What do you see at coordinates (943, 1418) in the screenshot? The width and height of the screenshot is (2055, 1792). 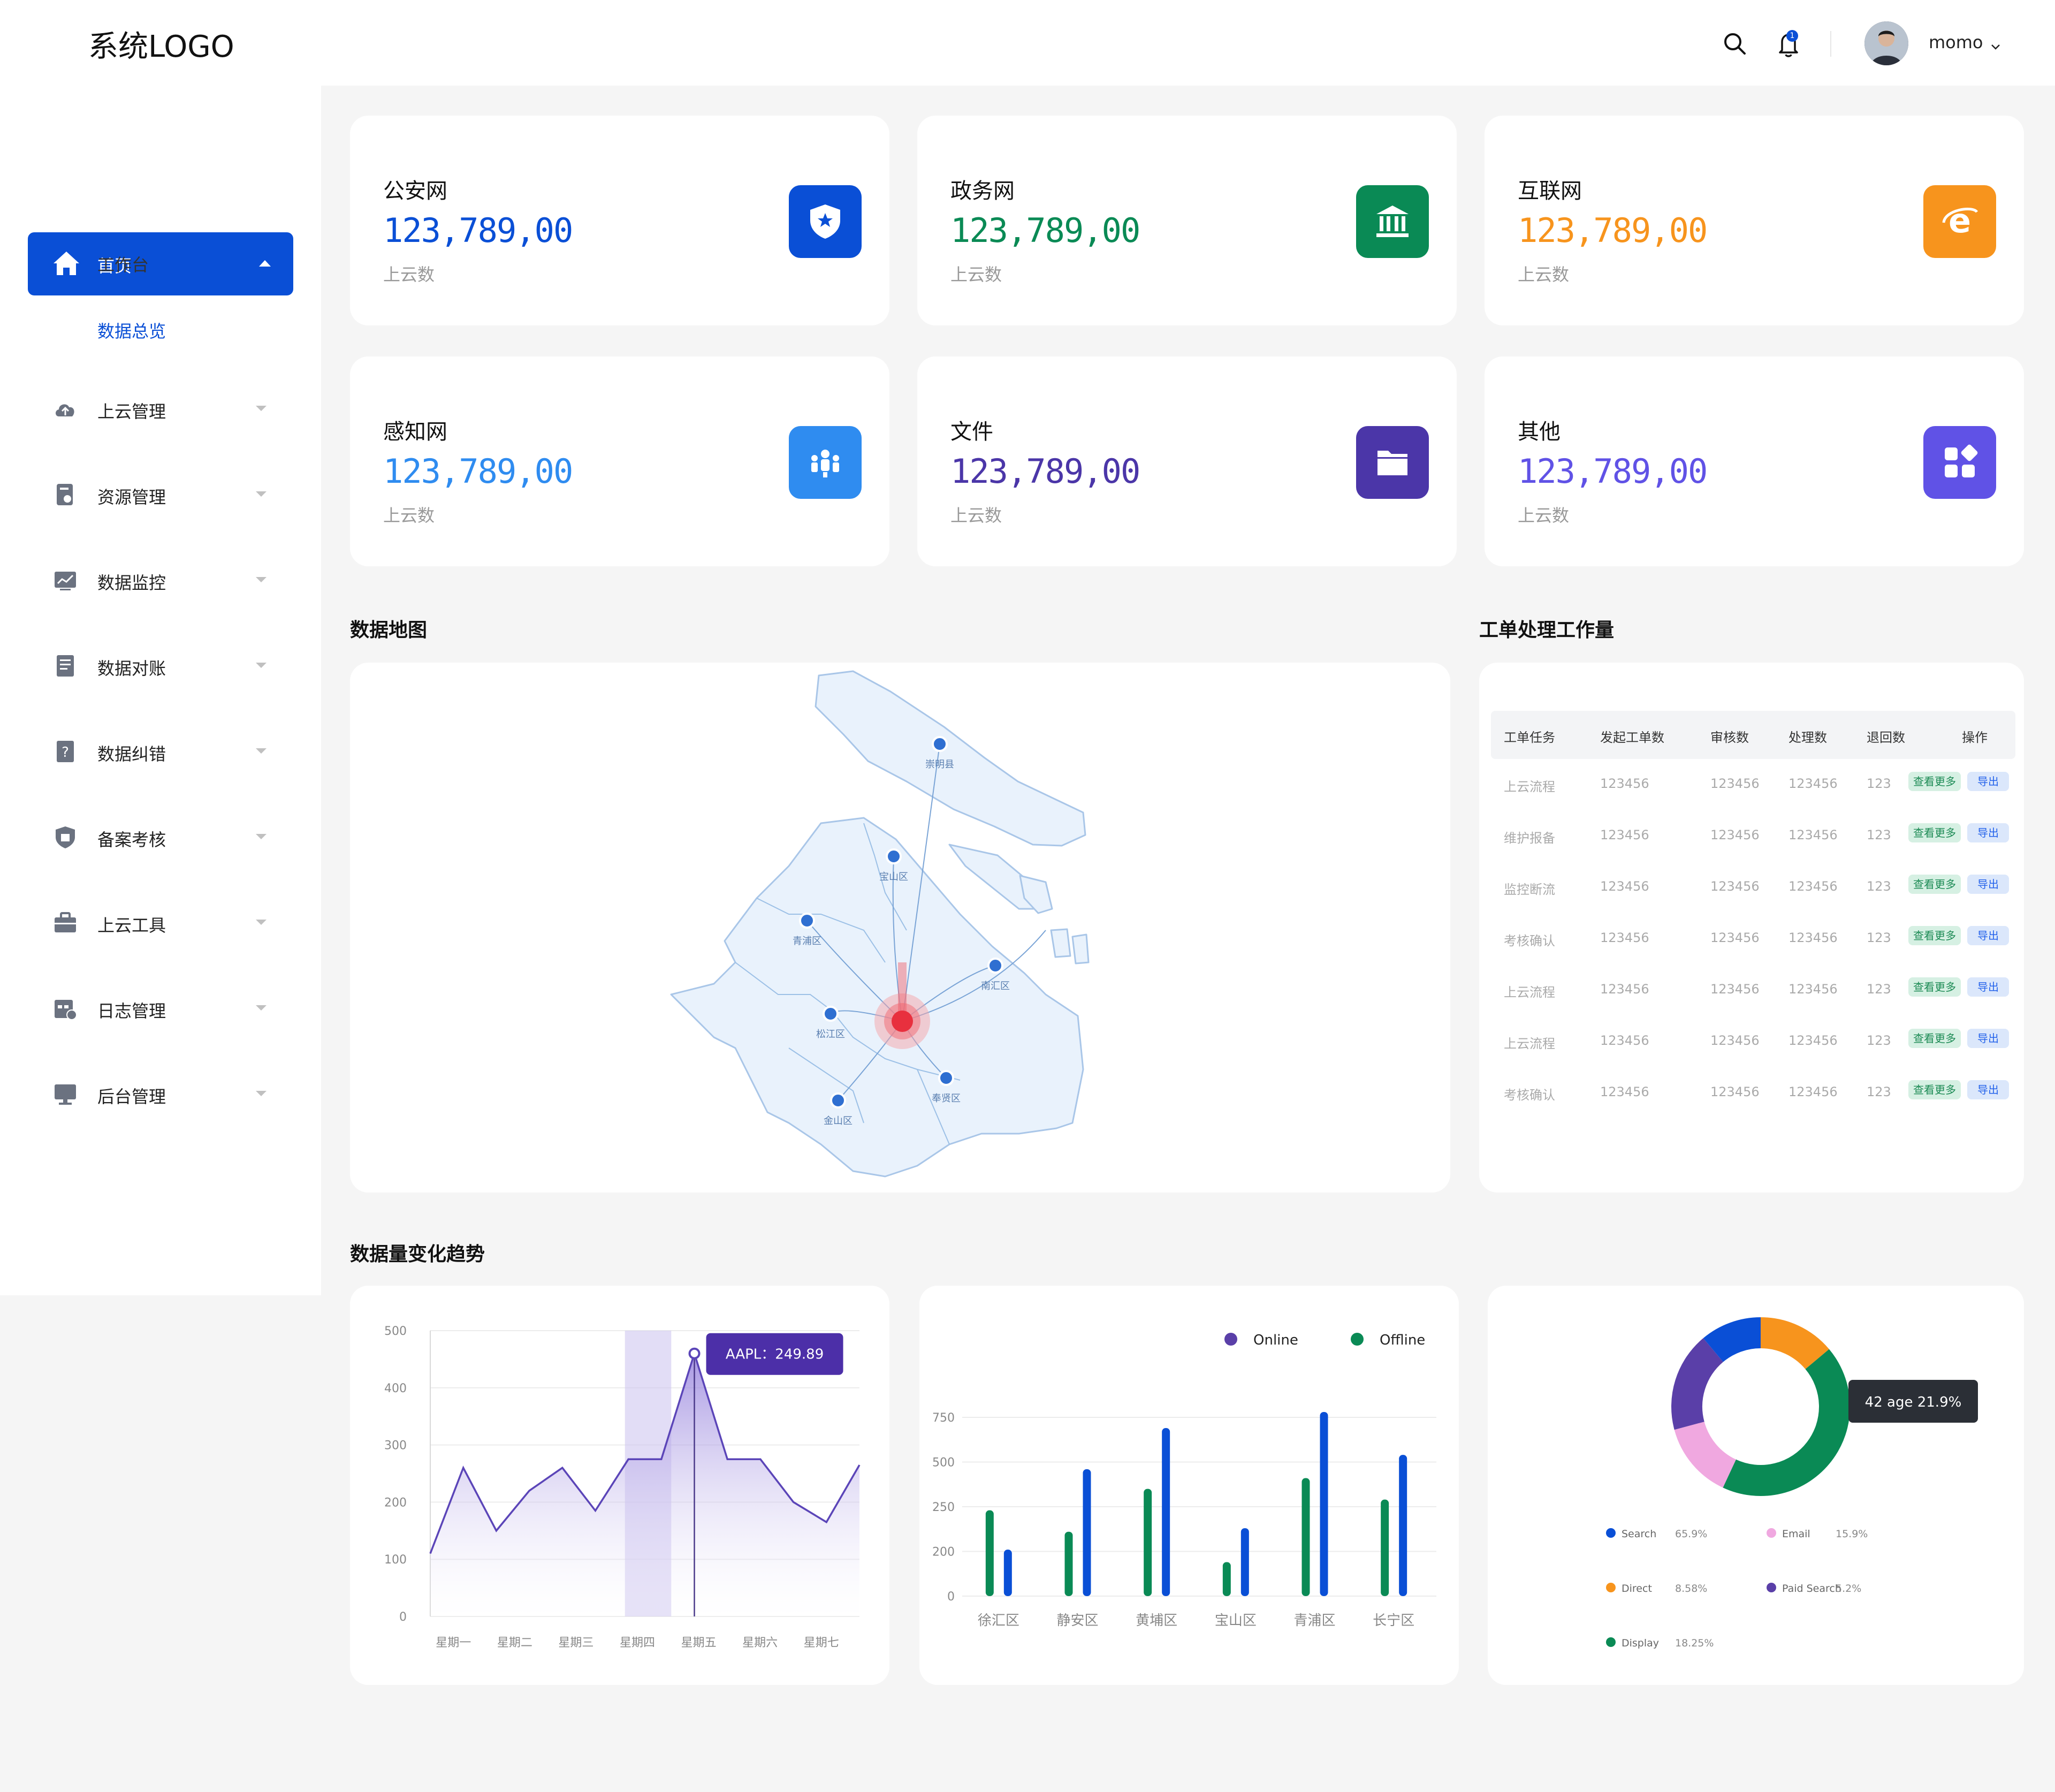 I see `y-tick-label: 750` at bounding box center [943, 1418].